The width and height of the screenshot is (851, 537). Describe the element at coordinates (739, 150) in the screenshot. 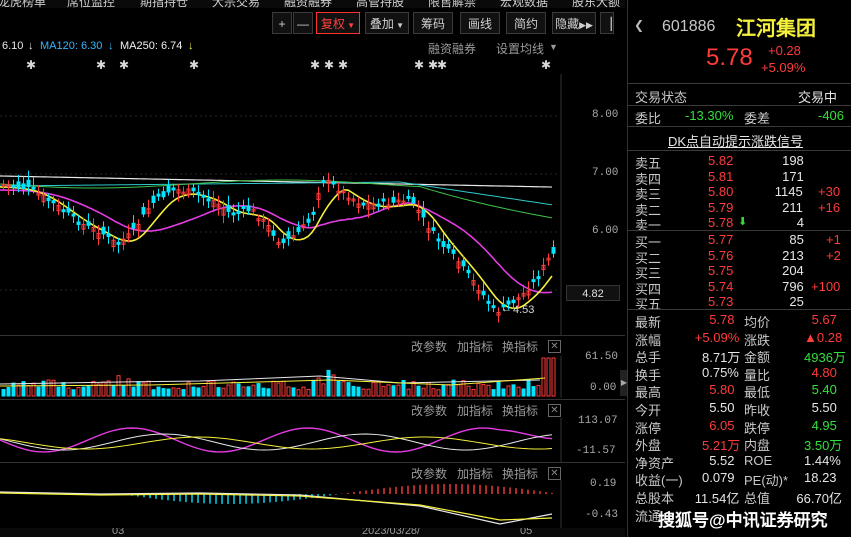

I see `separator` at that location.